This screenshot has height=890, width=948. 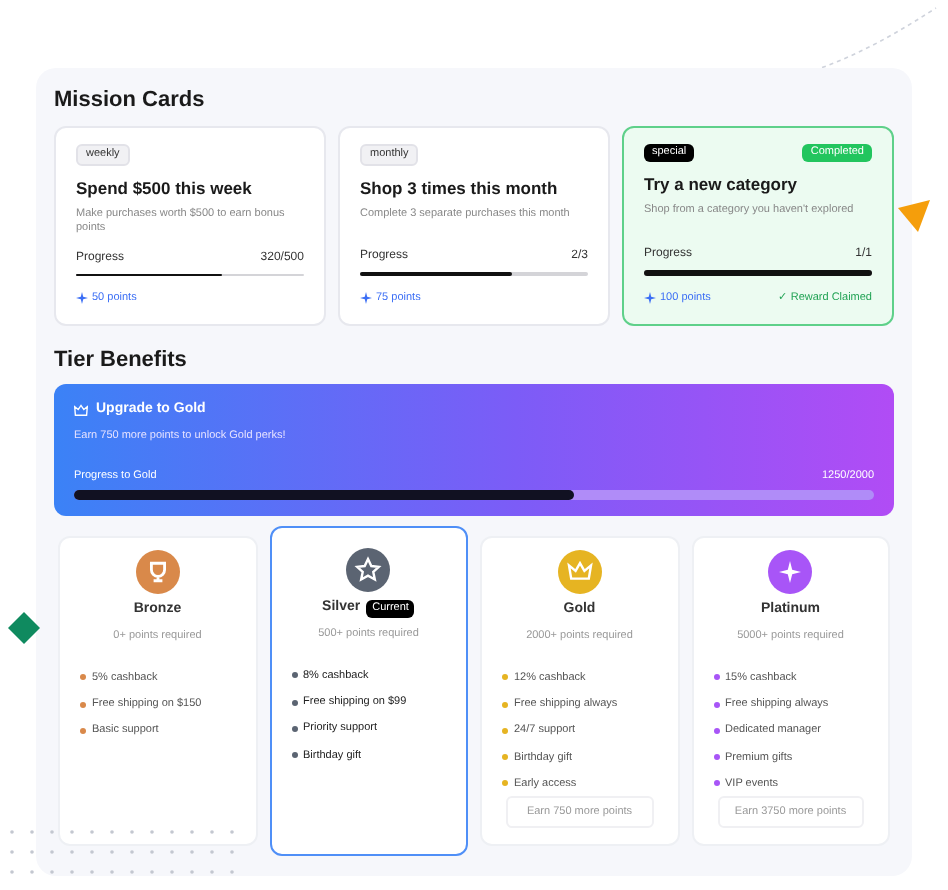 I want to click on section-title: Mission Cards, so click(x=130, y=101).